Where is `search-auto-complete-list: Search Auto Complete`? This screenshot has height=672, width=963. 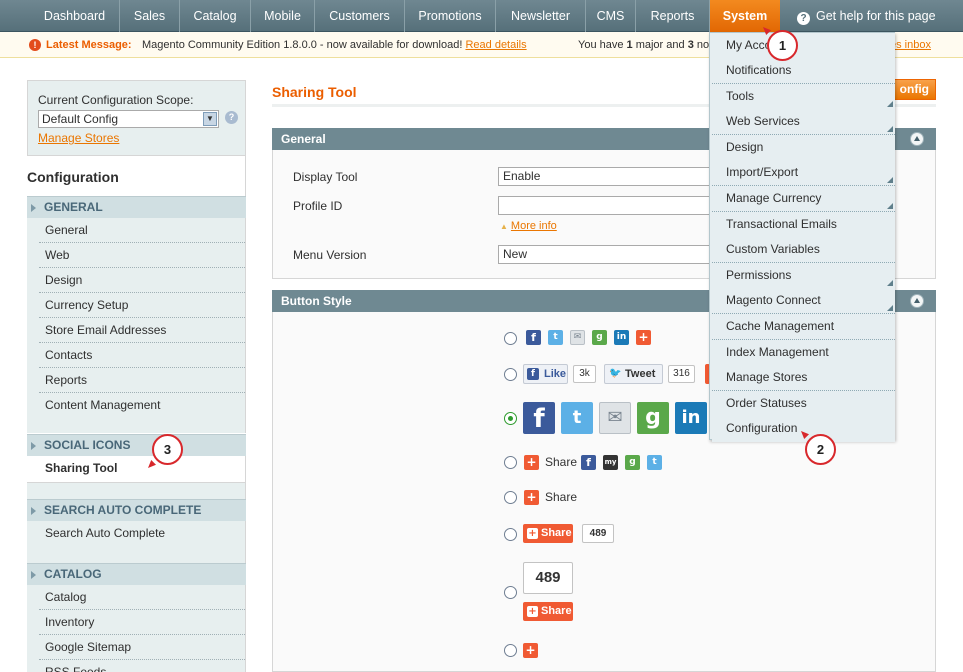
search-auto-complete-list: Search Auto Complete is located at coordinates (136, 542).